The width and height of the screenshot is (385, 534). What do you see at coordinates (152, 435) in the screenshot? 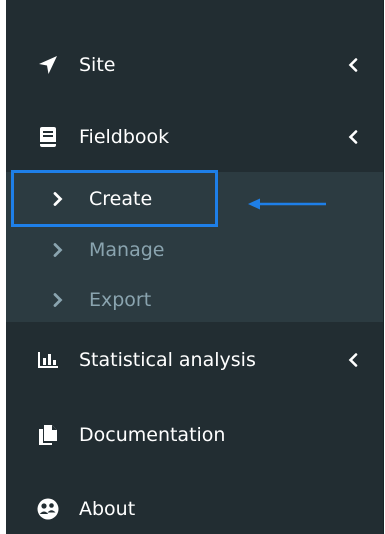
I see `sidebar-item-label: Documentation` at bounding box center [152, 435].